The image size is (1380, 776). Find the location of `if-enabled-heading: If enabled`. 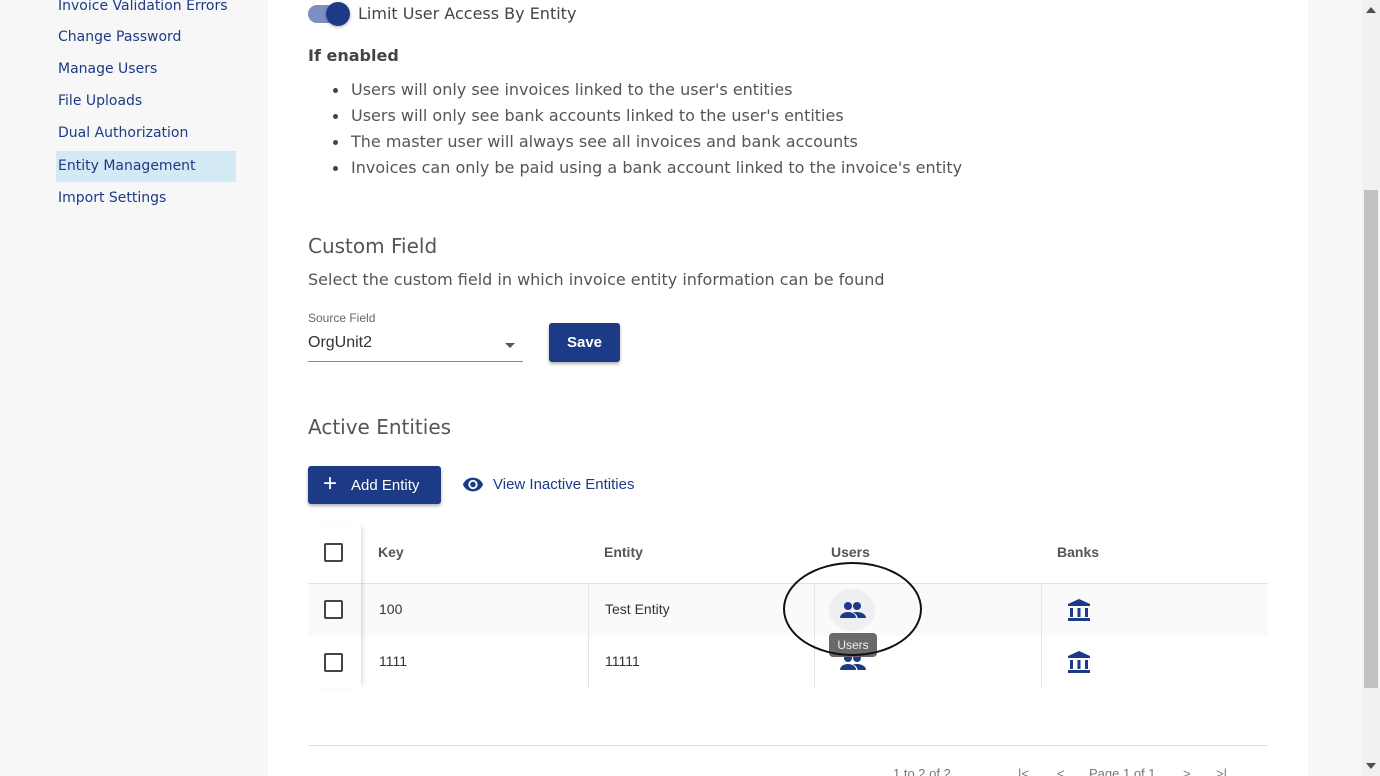

if-enabled-heading: If enabled is located at coordinates (353, 55).